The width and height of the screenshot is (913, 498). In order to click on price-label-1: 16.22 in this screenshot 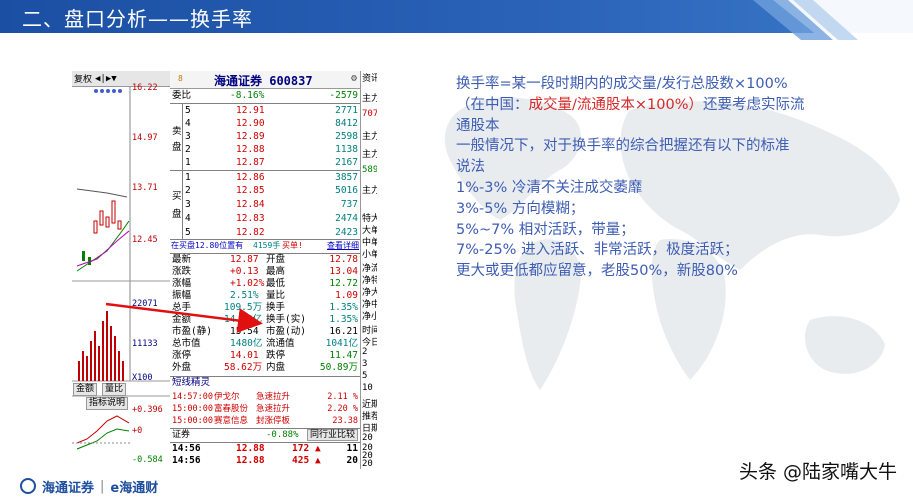, I will do `click(145, 88)`.